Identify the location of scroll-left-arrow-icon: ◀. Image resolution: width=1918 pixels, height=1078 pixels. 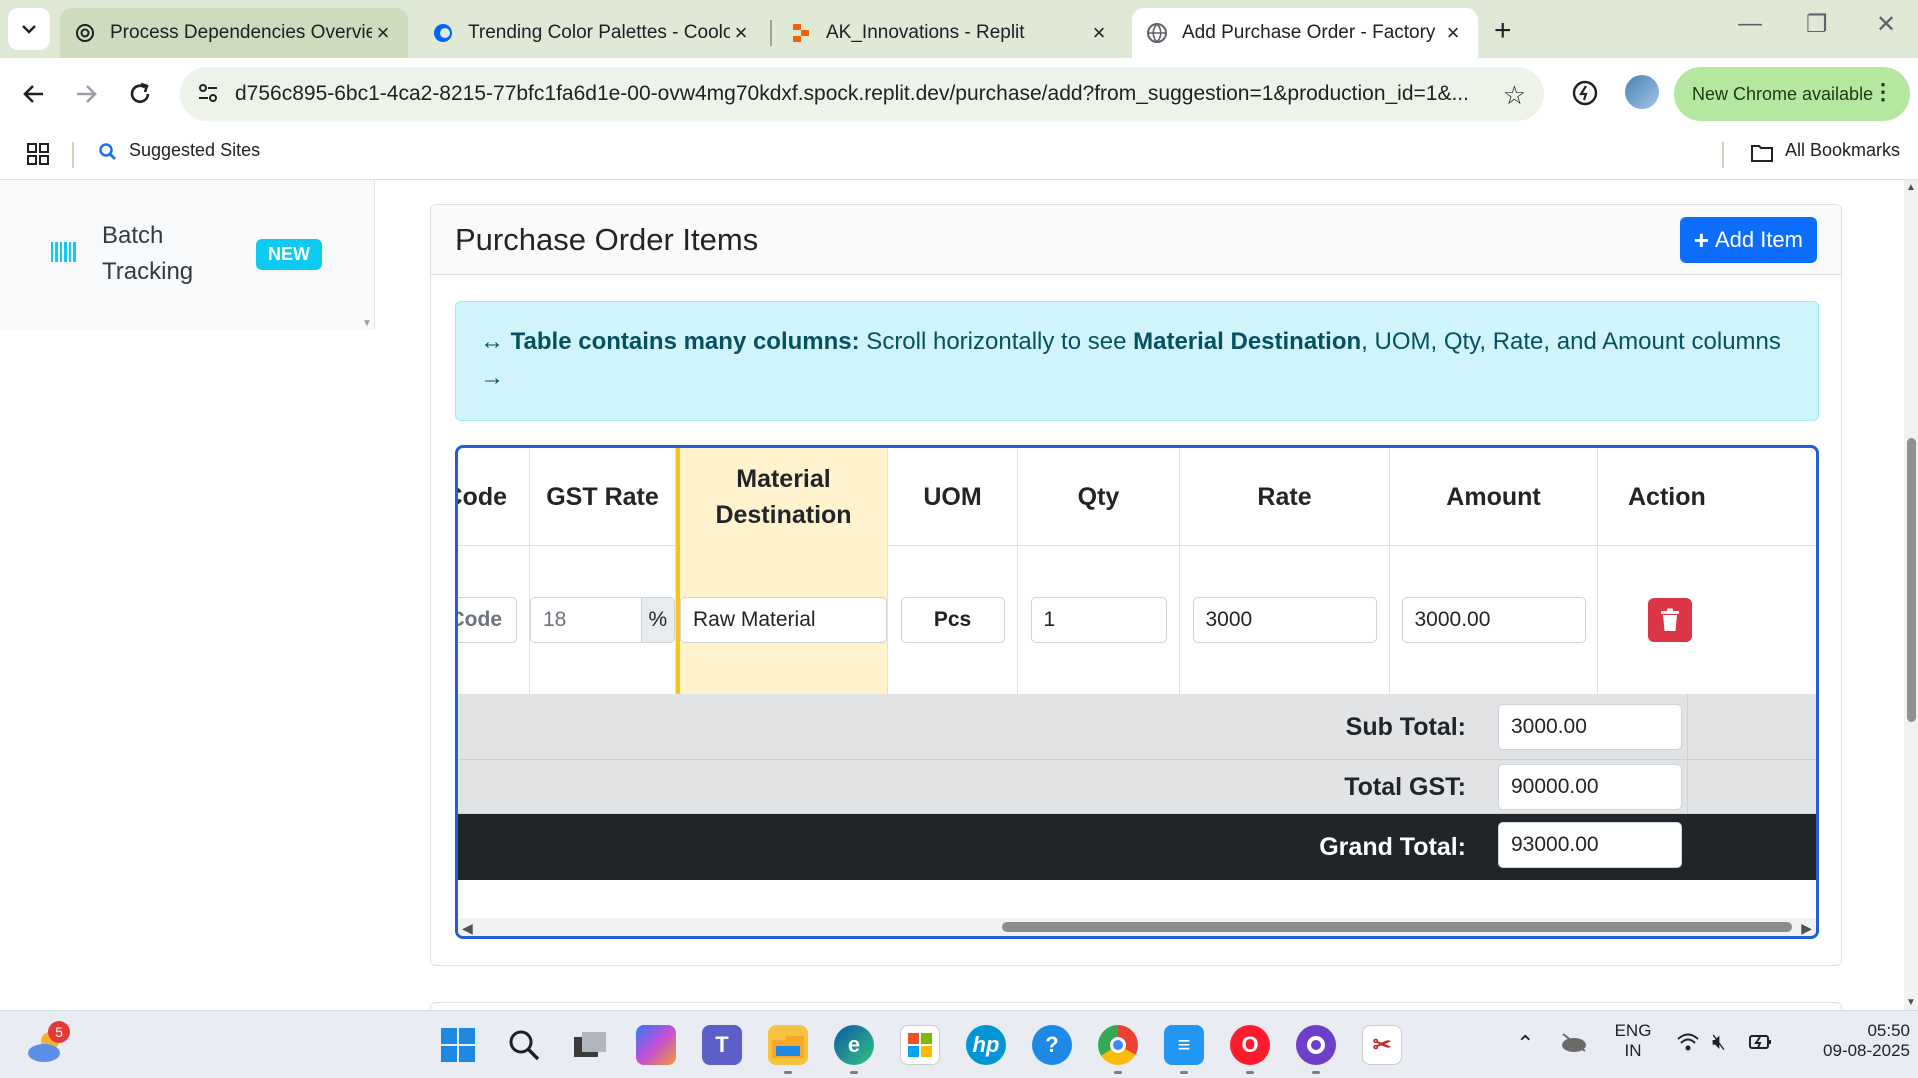
(467, 928).